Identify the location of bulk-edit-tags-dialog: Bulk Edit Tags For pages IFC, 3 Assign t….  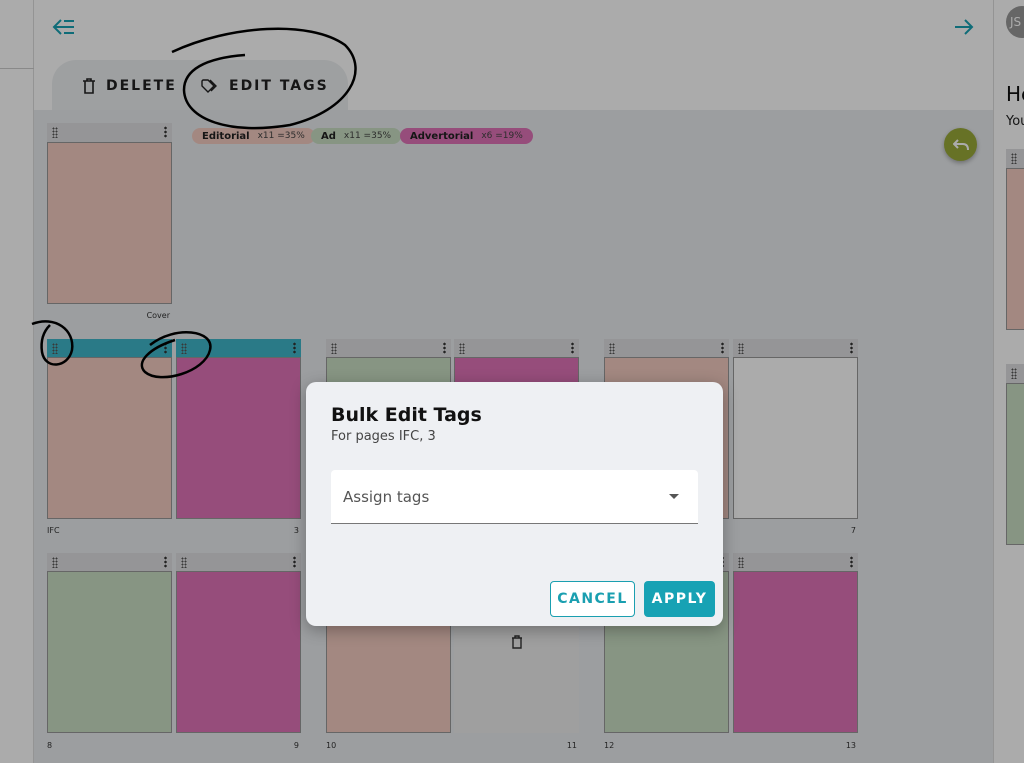
(514, 504).